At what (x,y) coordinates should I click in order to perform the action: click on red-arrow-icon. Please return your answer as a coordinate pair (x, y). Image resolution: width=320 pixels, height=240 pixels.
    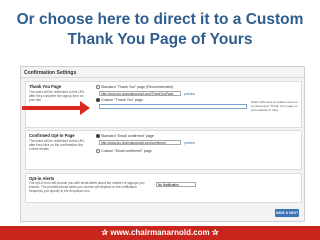
    Looking at the image, I should click on (56, 108).